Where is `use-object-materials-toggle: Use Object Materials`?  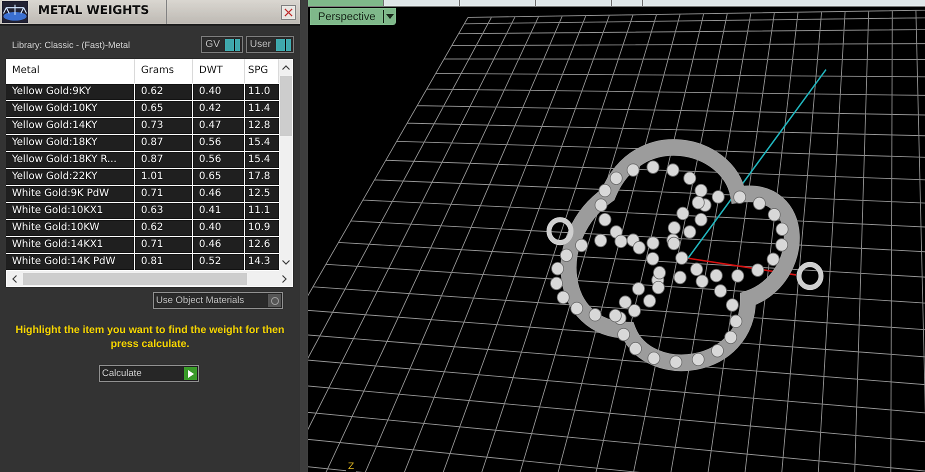
use-object-materials-toggle: Use Object Materials is located at coordinates (218, 300).